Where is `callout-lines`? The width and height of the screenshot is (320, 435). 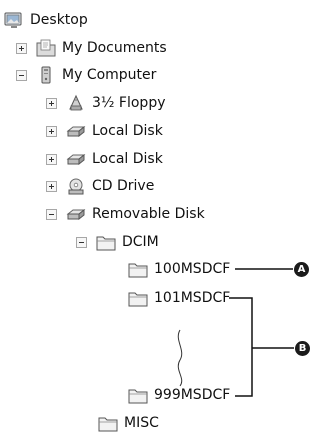 callout-lines is located at coordinates (235, 332).